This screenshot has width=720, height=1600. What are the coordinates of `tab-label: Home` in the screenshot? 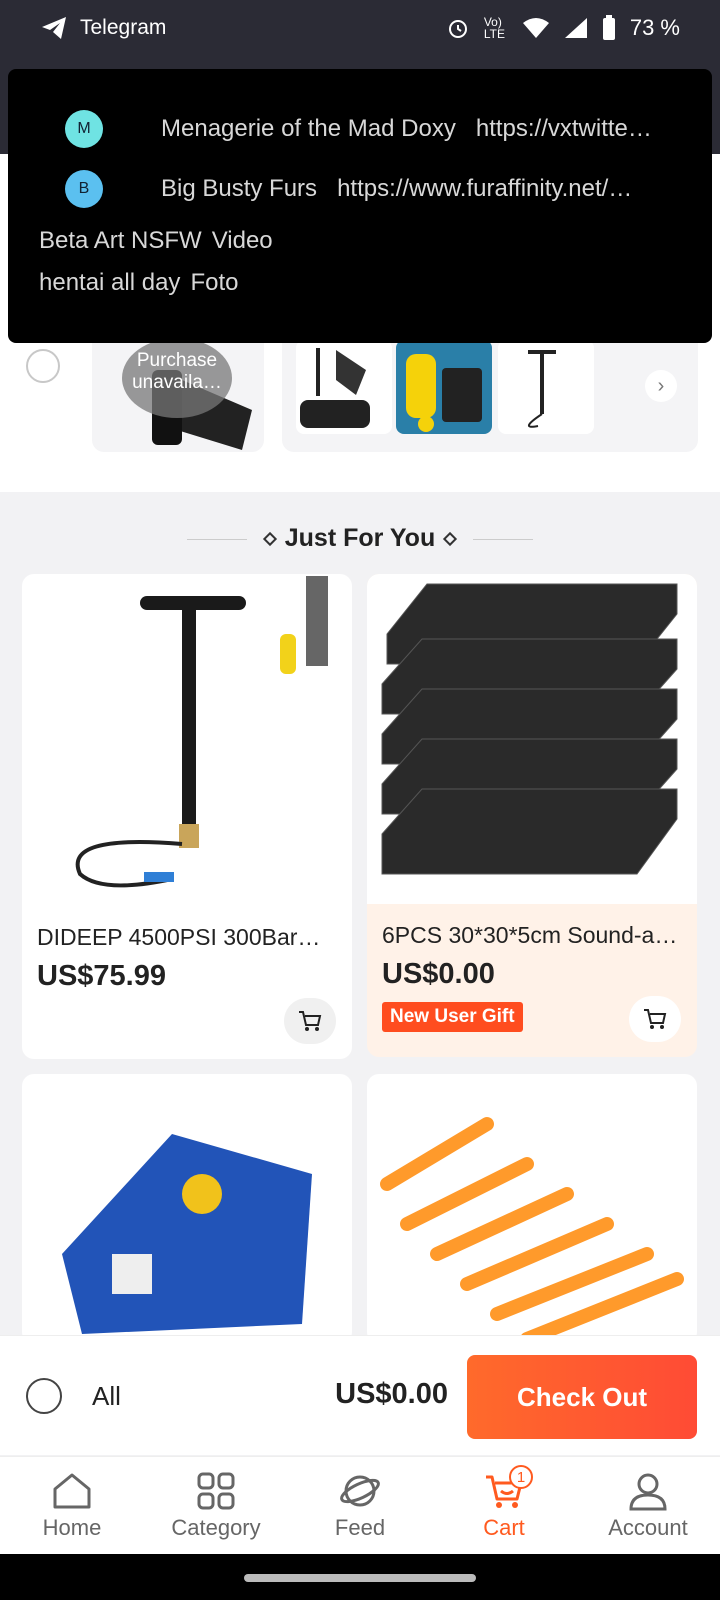 It's located at (72, 1527).